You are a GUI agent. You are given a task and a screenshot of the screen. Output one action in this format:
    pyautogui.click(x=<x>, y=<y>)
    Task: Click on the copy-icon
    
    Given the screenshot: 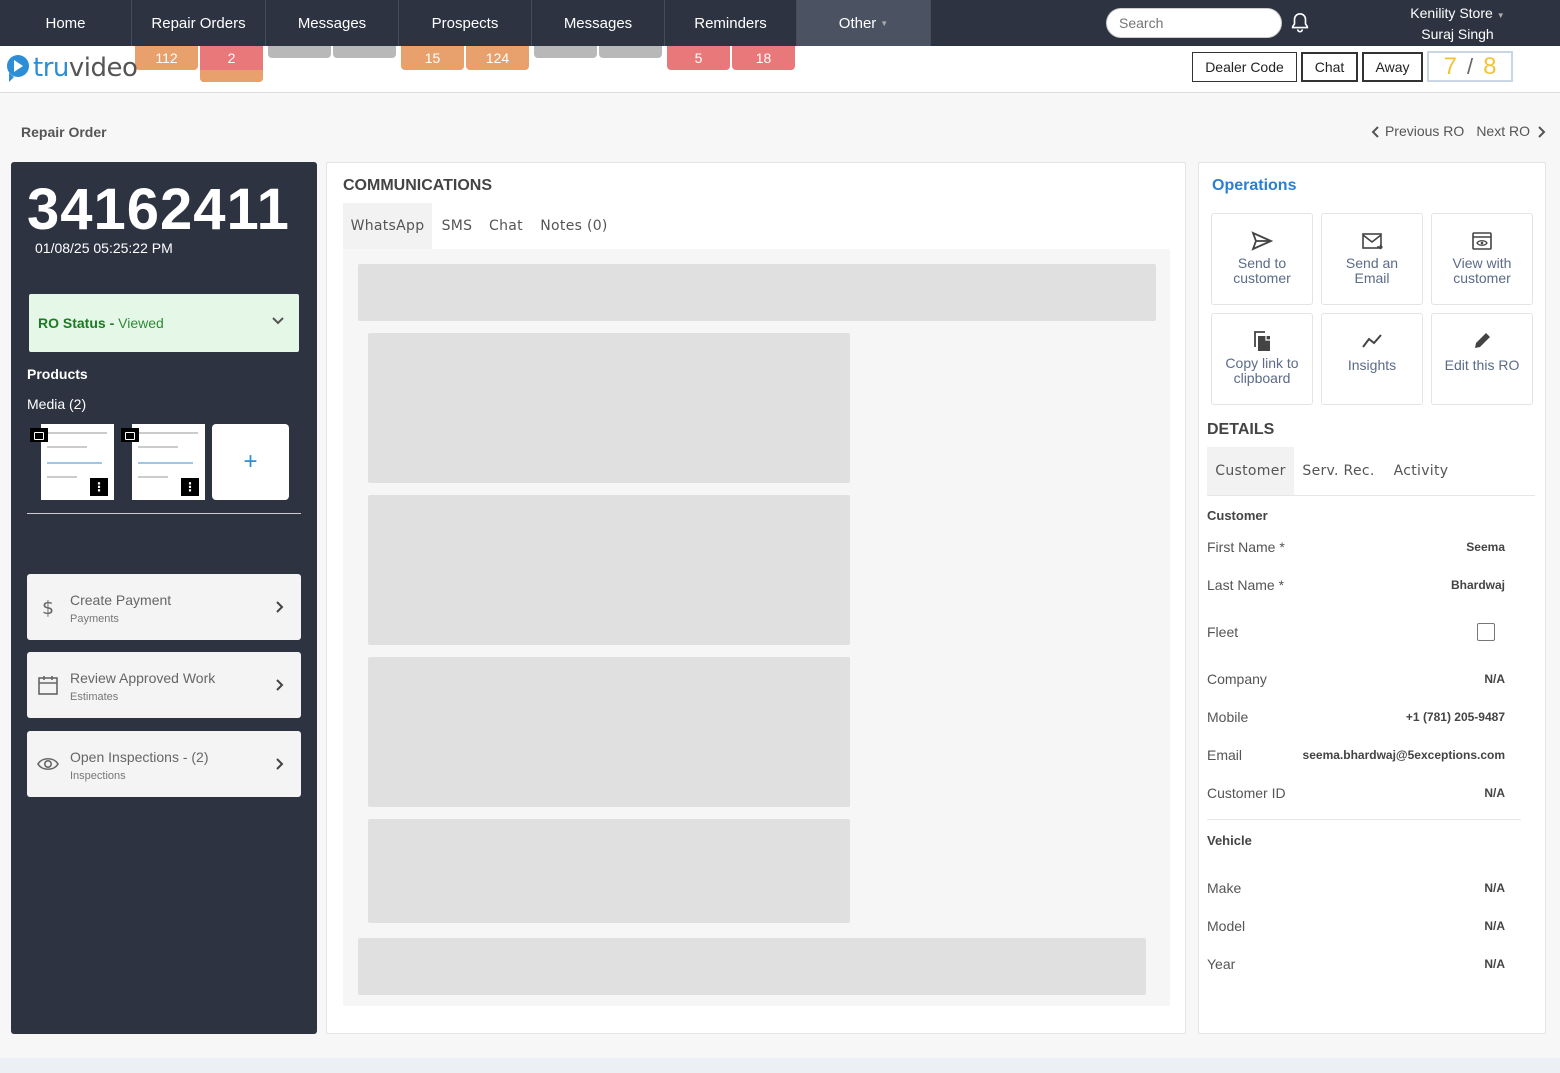 What is the action you would take?
    pyautogui.click(x=1262, y=341)
    